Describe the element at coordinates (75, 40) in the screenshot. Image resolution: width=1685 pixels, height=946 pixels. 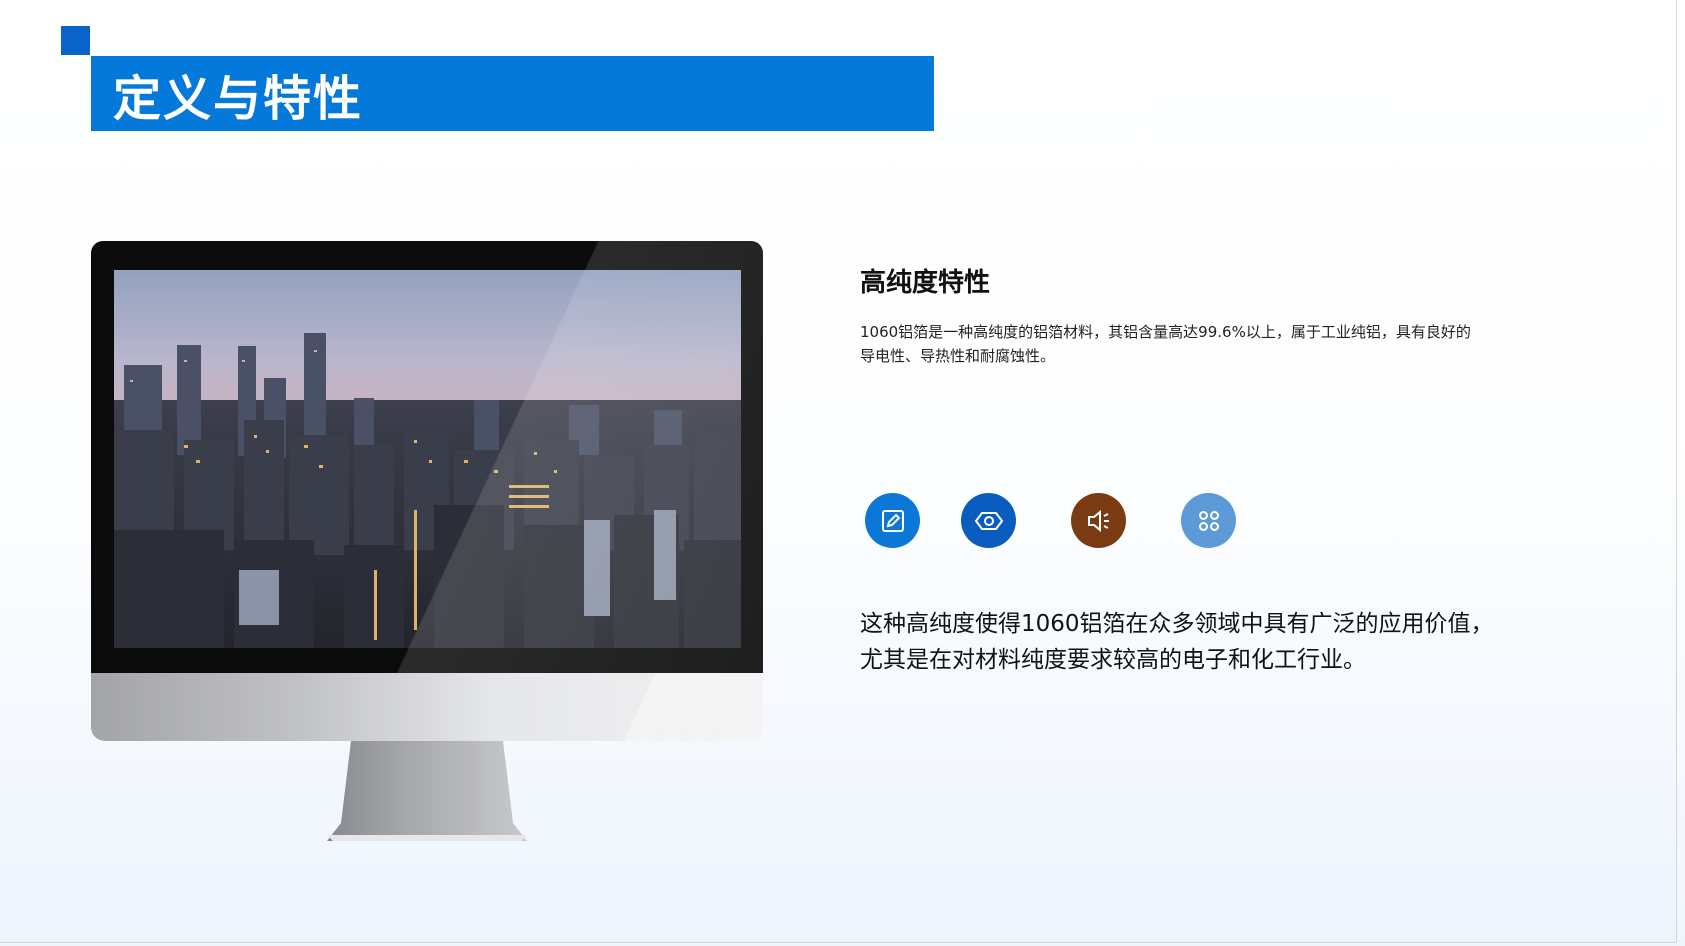
I see `title-accent-square` at that location.